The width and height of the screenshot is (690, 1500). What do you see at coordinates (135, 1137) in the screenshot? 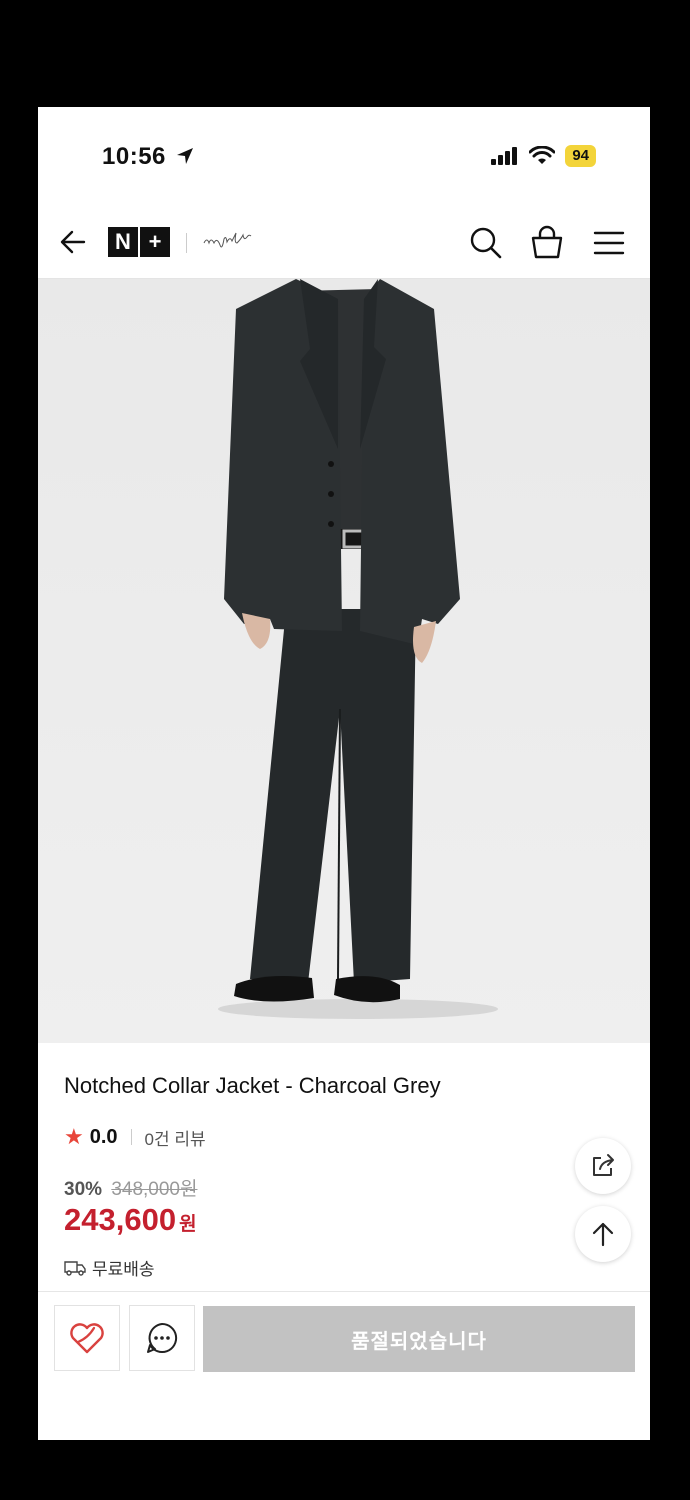
I see `rating-row: ★ 0.0 0건 리뷰` at bounding box center [135, 1137].